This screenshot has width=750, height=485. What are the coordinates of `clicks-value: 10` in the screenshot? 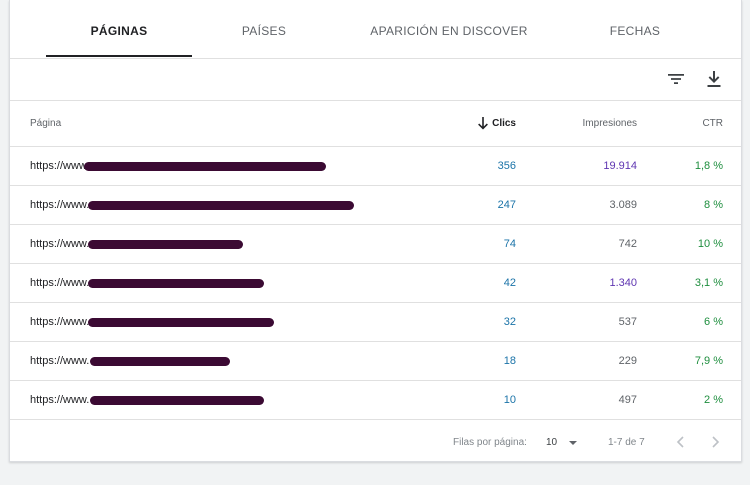 It's located at (509, 400).